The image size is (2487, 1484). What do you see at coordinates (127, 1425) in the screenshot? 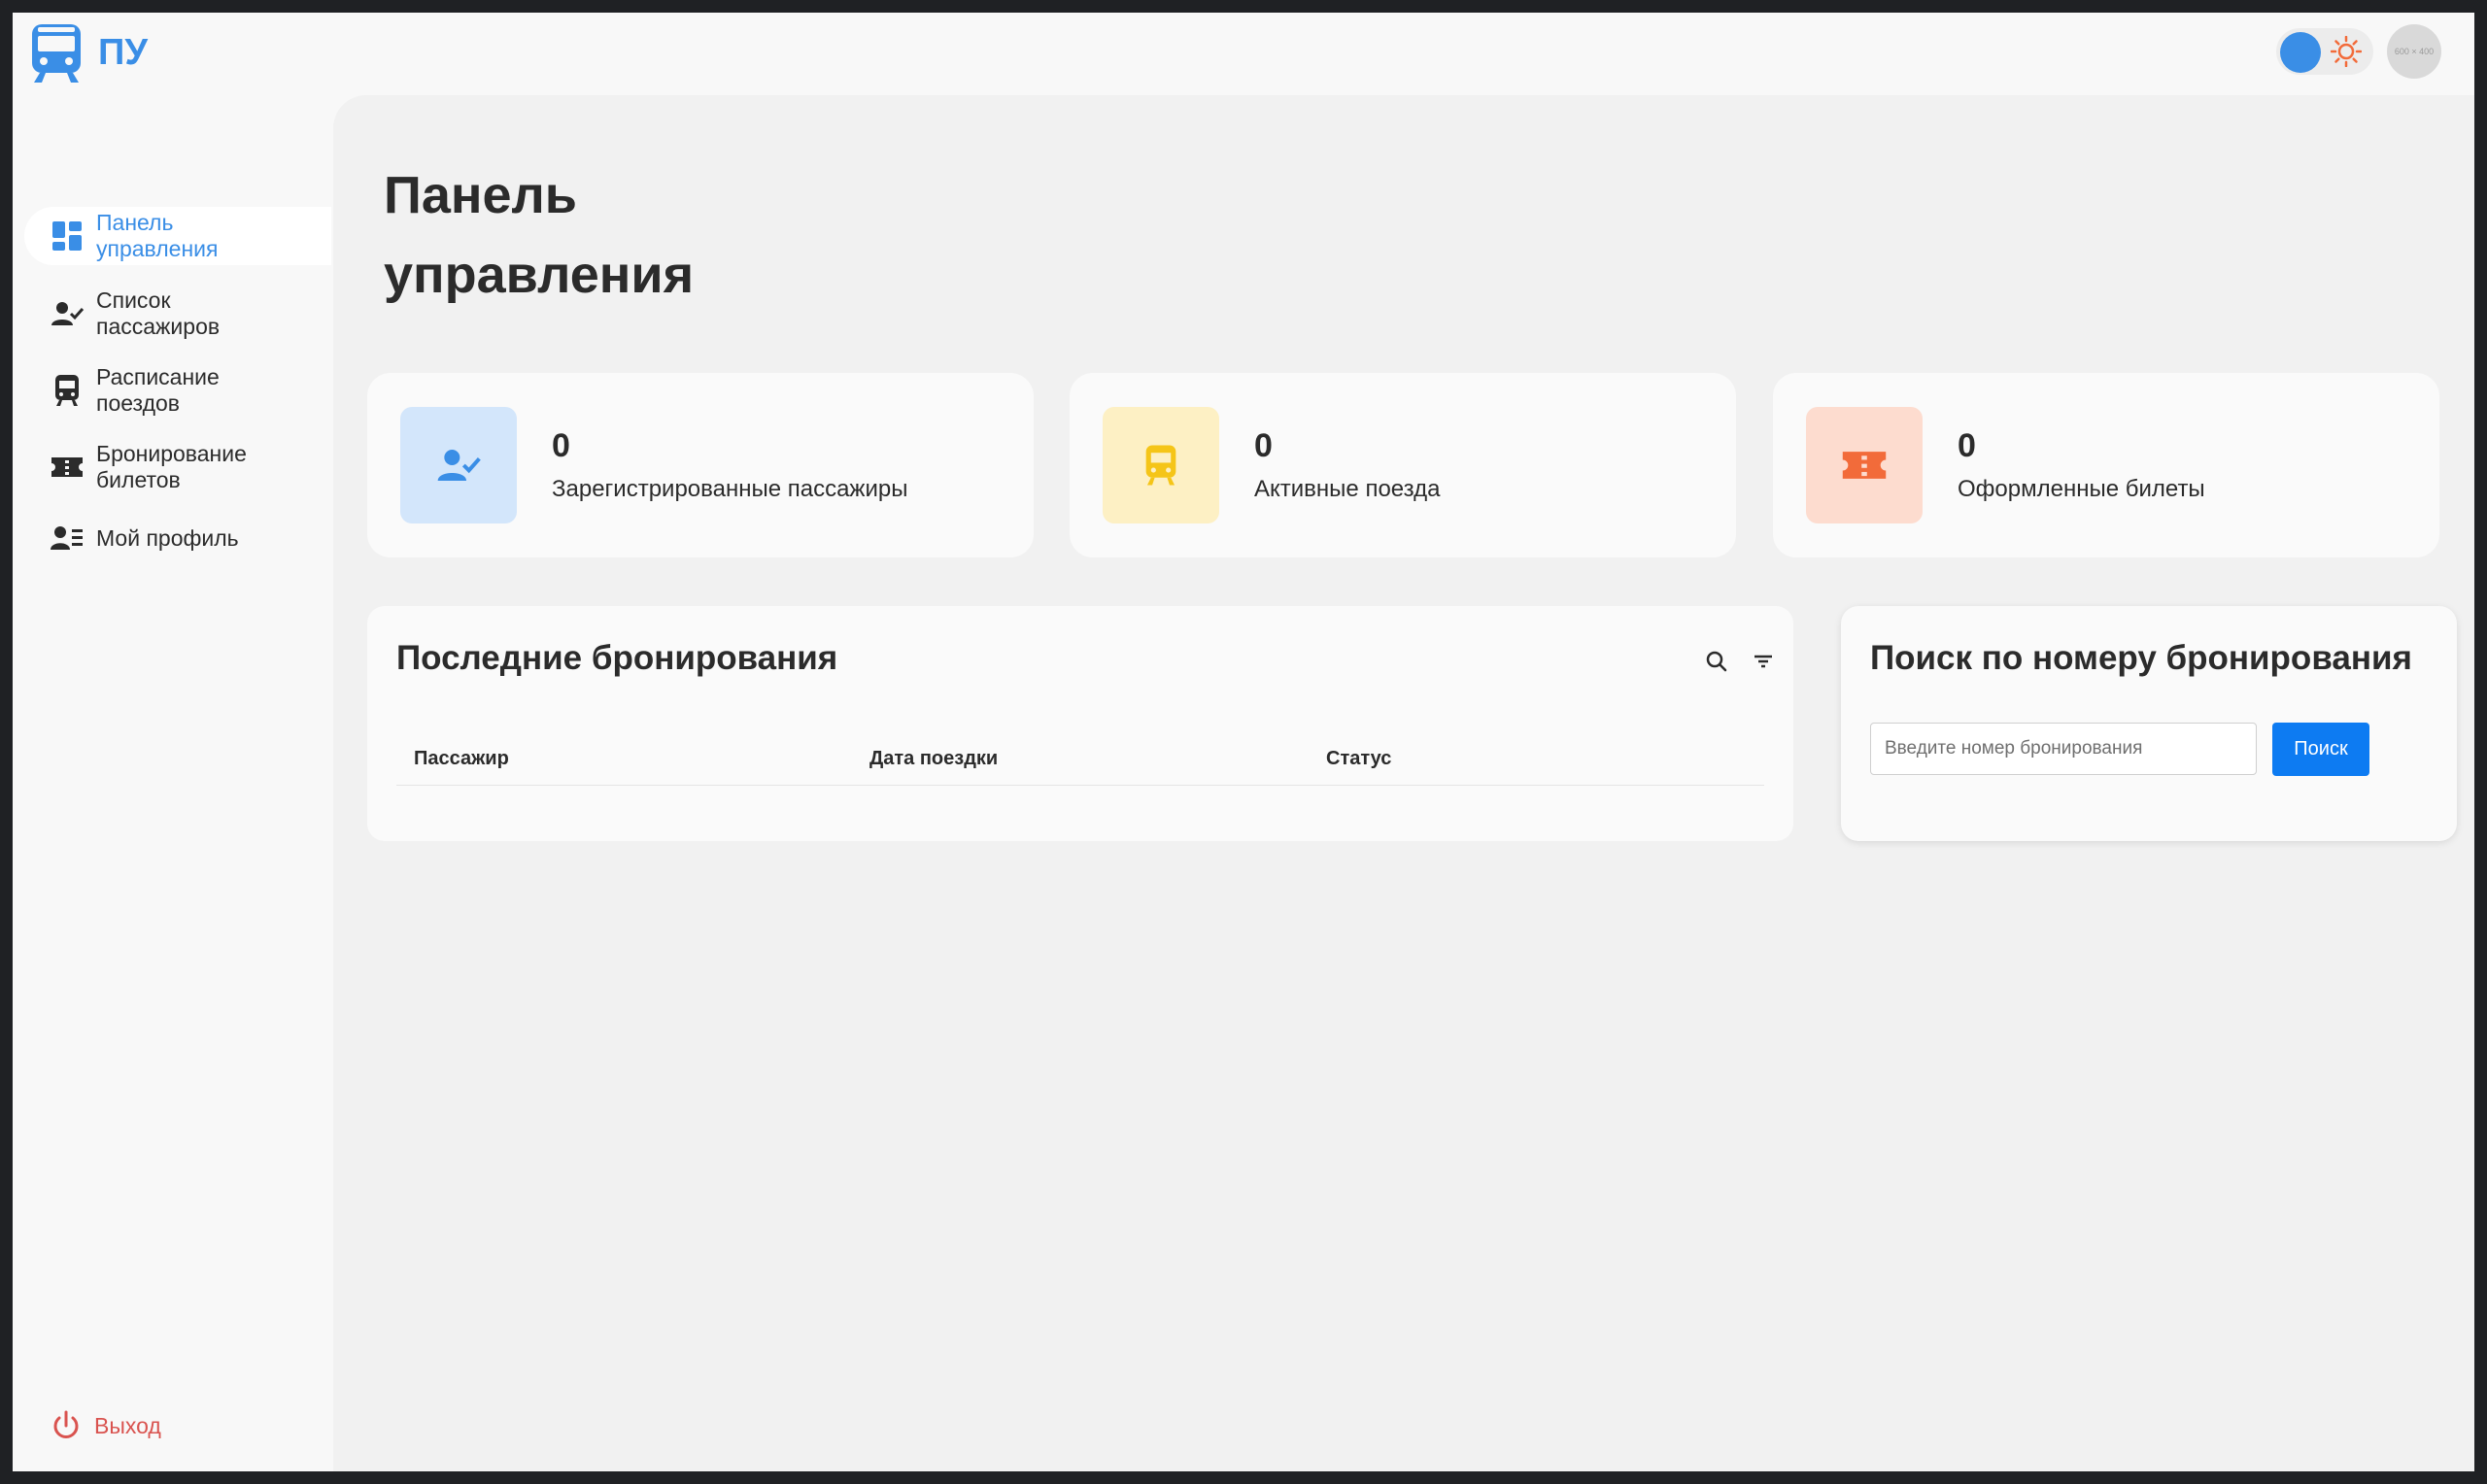
I see `logout-label: Выход` at bounding box center [127, 1425].